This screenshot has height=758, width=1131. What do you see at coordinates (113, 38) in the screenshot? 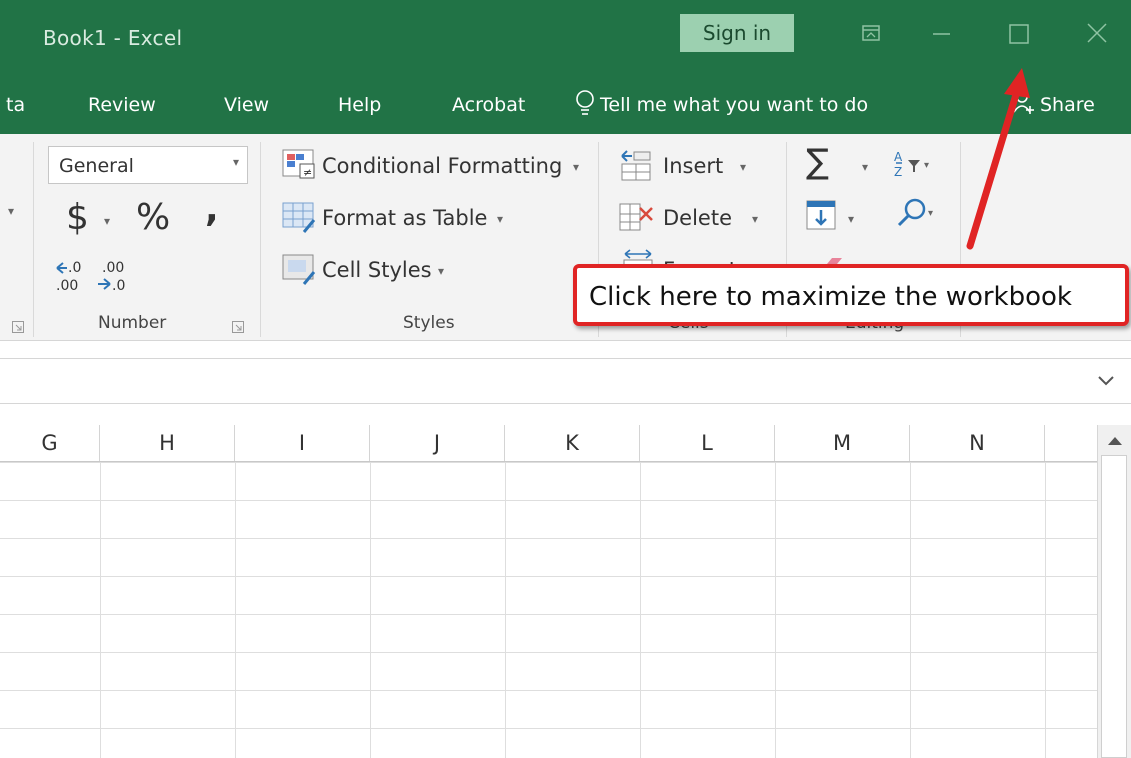
I see `window-title: Book1 - Excel` at bounding box center [113, 38].